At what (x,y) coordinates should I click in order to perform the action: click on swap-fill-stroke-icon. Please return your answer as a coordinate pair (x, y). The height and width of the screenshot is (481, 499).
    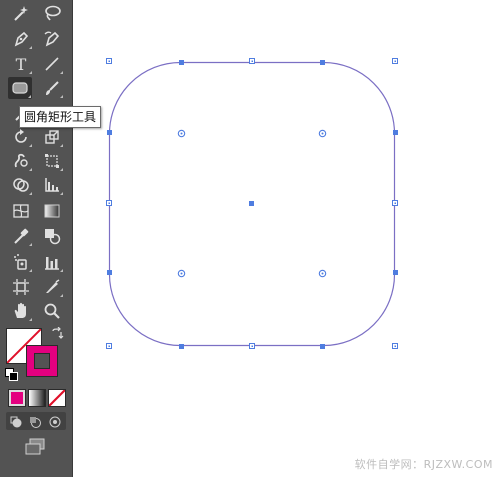
    Looking at the image, I should click on (57, 333).